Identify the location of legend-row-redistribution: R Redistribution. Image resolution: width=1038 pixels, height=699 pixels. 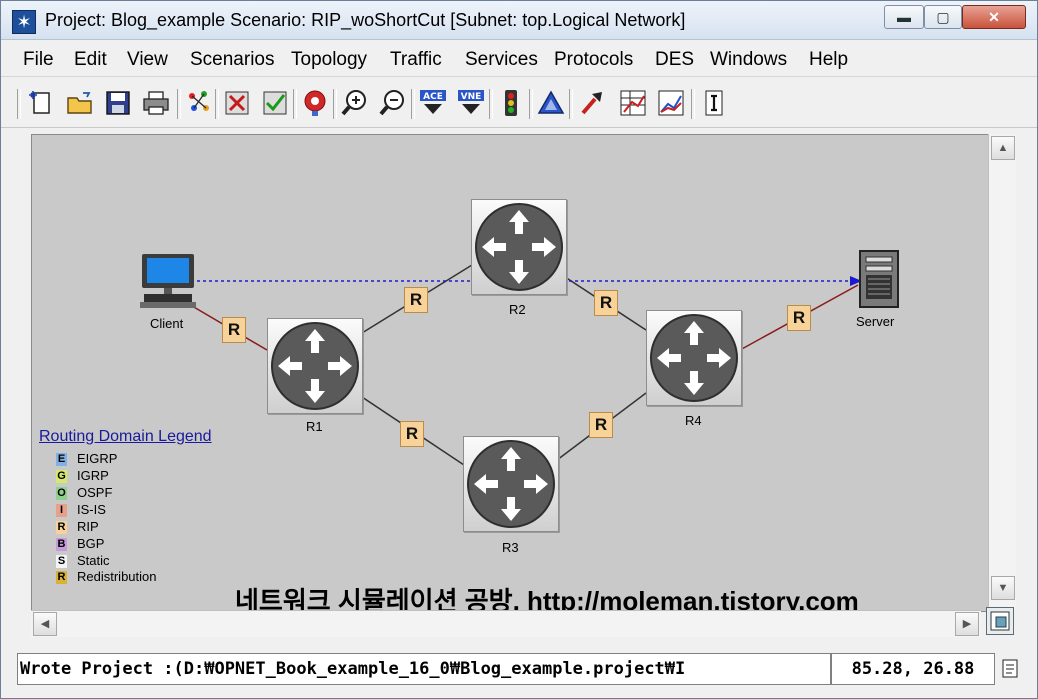
(106, 577).